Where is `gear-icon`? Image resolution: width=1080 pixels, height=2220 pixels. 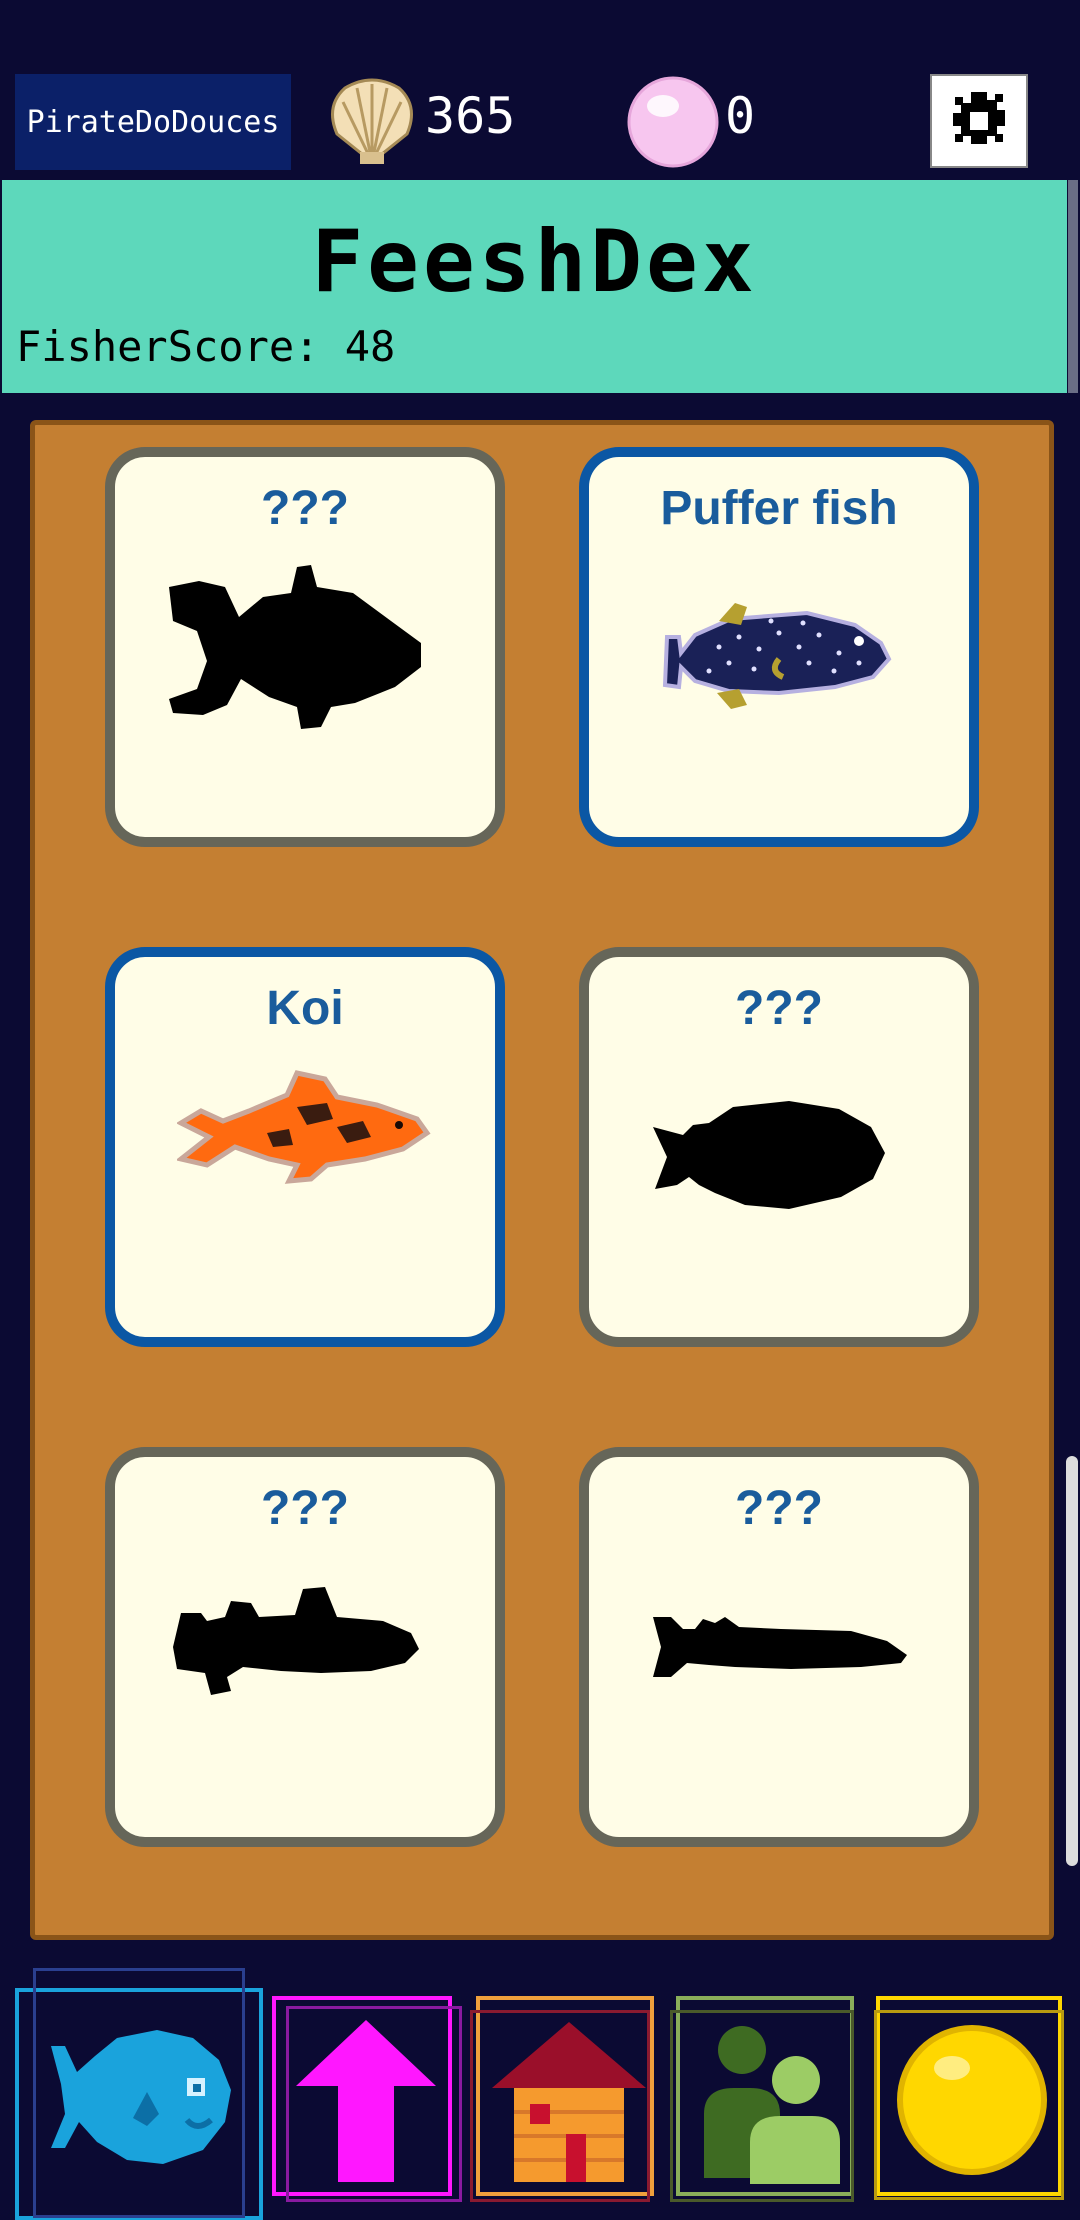 gear-icon is located at coordinates (979, 118).